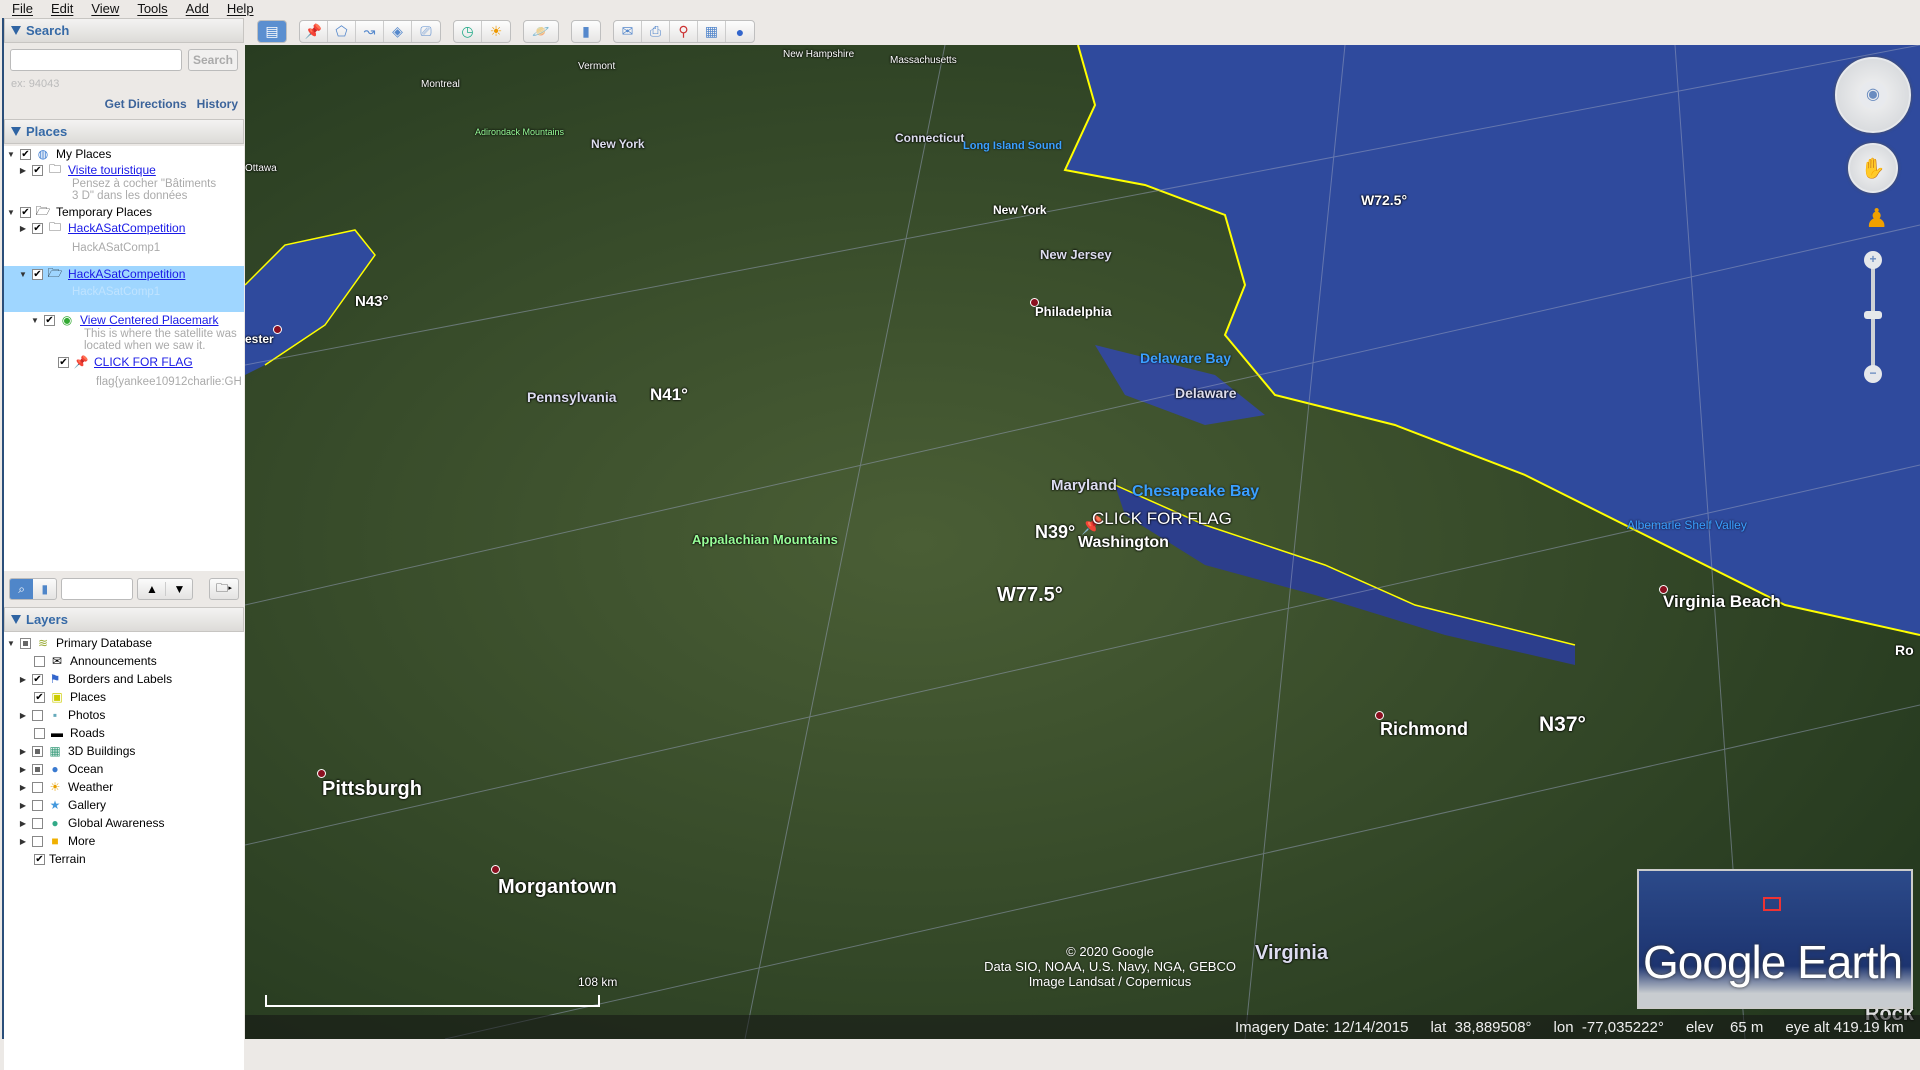  I want to click on folder-menu-button: 🗀▸, so click(224, 589).